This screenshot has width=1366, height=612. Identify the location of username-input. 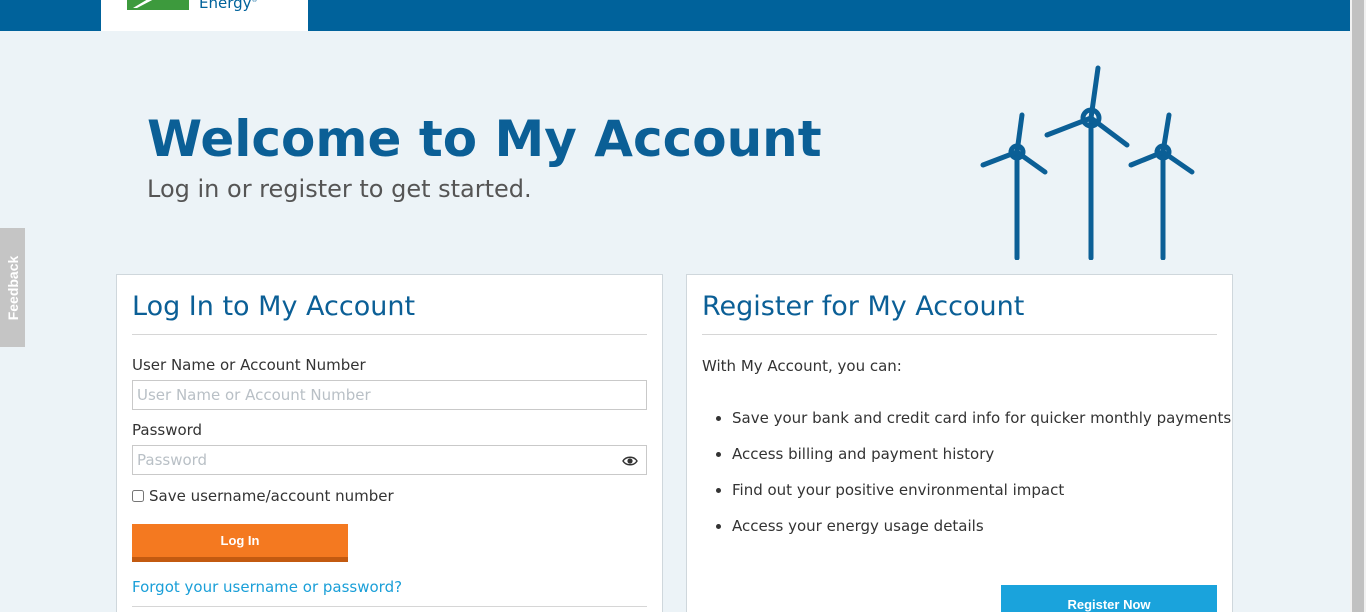
(389, 395).